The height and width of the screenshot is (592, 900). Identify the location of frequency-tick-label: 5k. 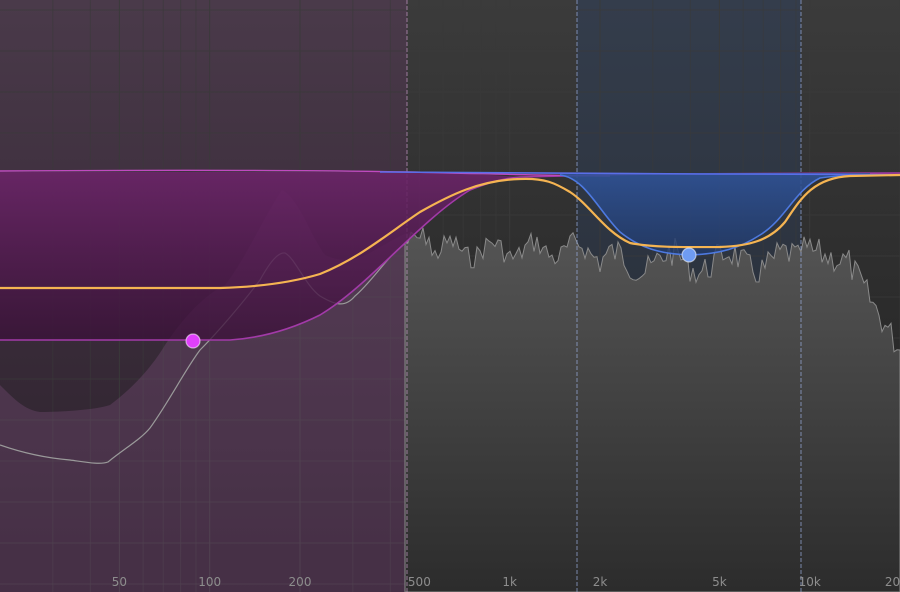
(719, 582).